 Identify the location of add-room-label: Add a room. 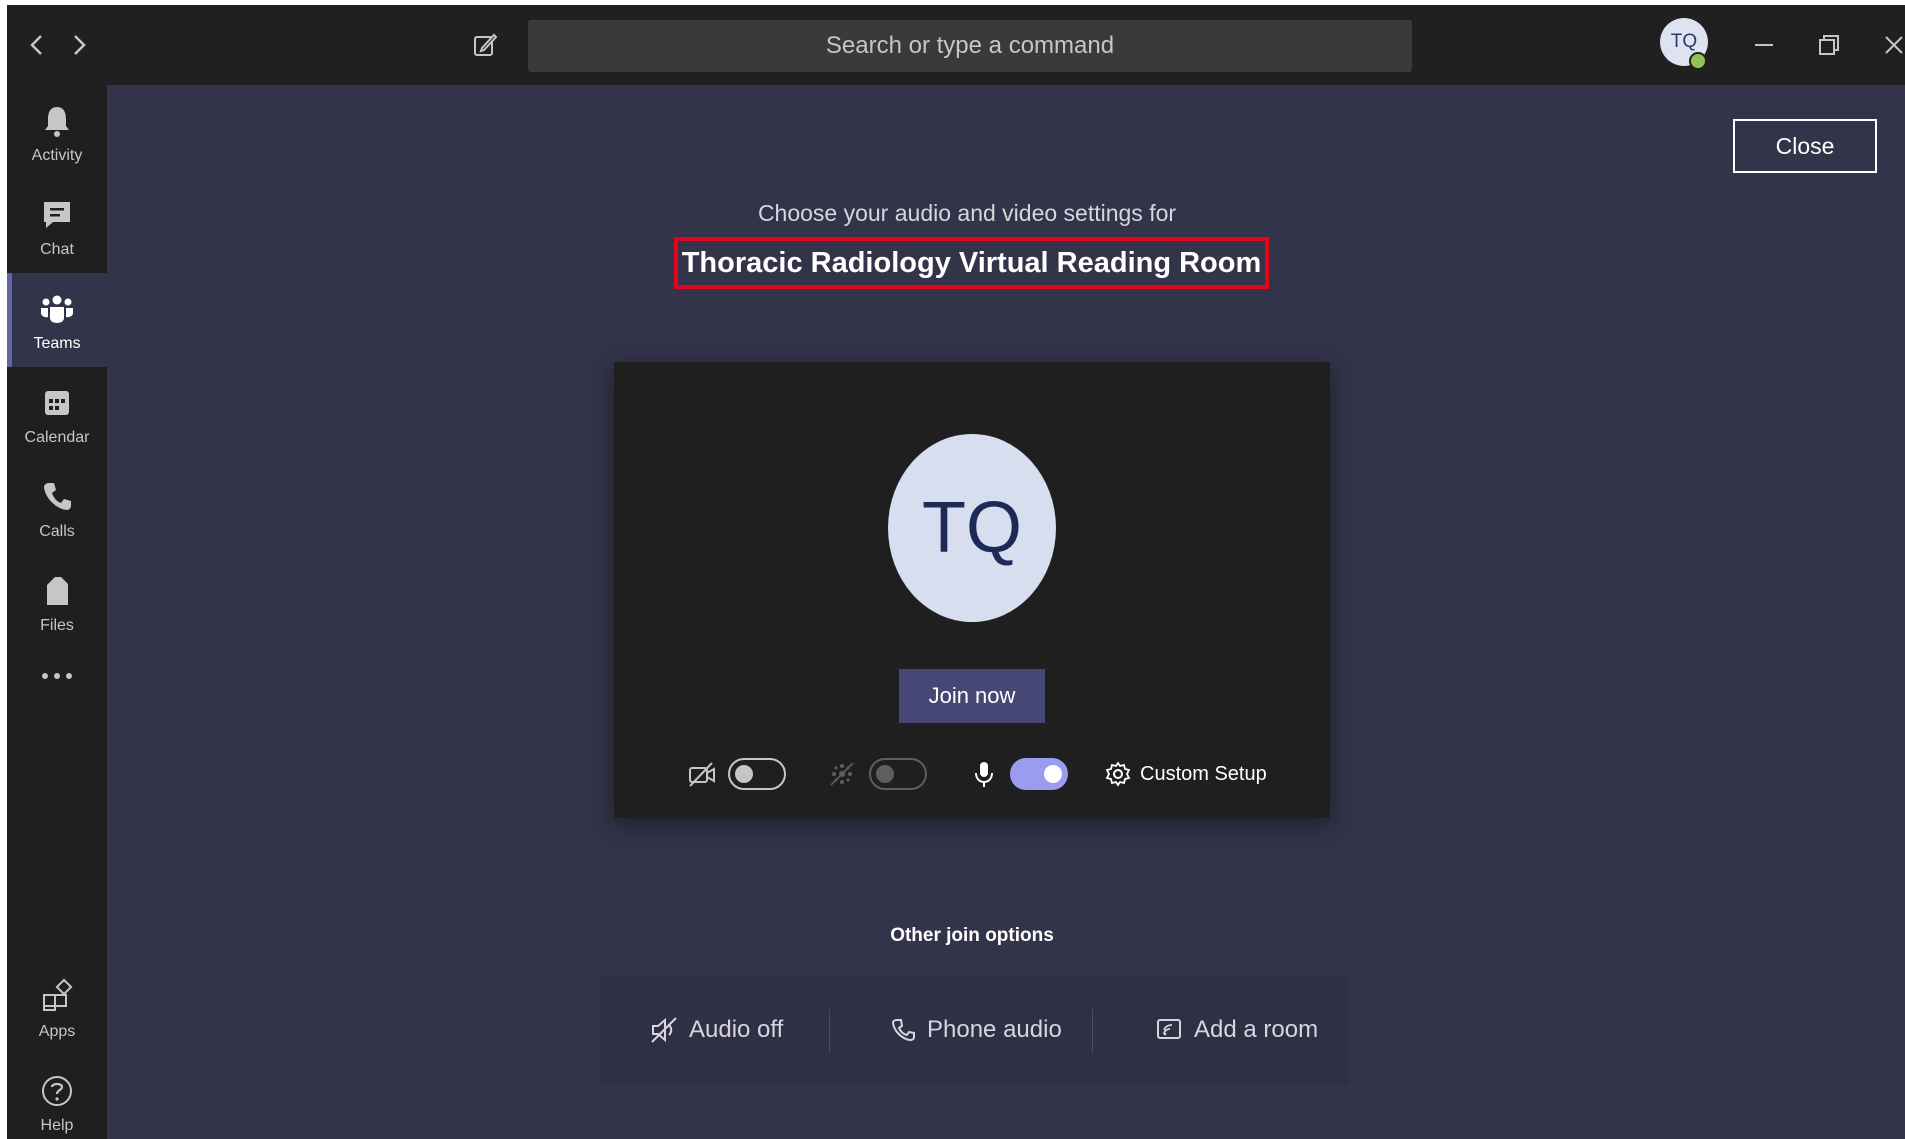
(1256, 1029).